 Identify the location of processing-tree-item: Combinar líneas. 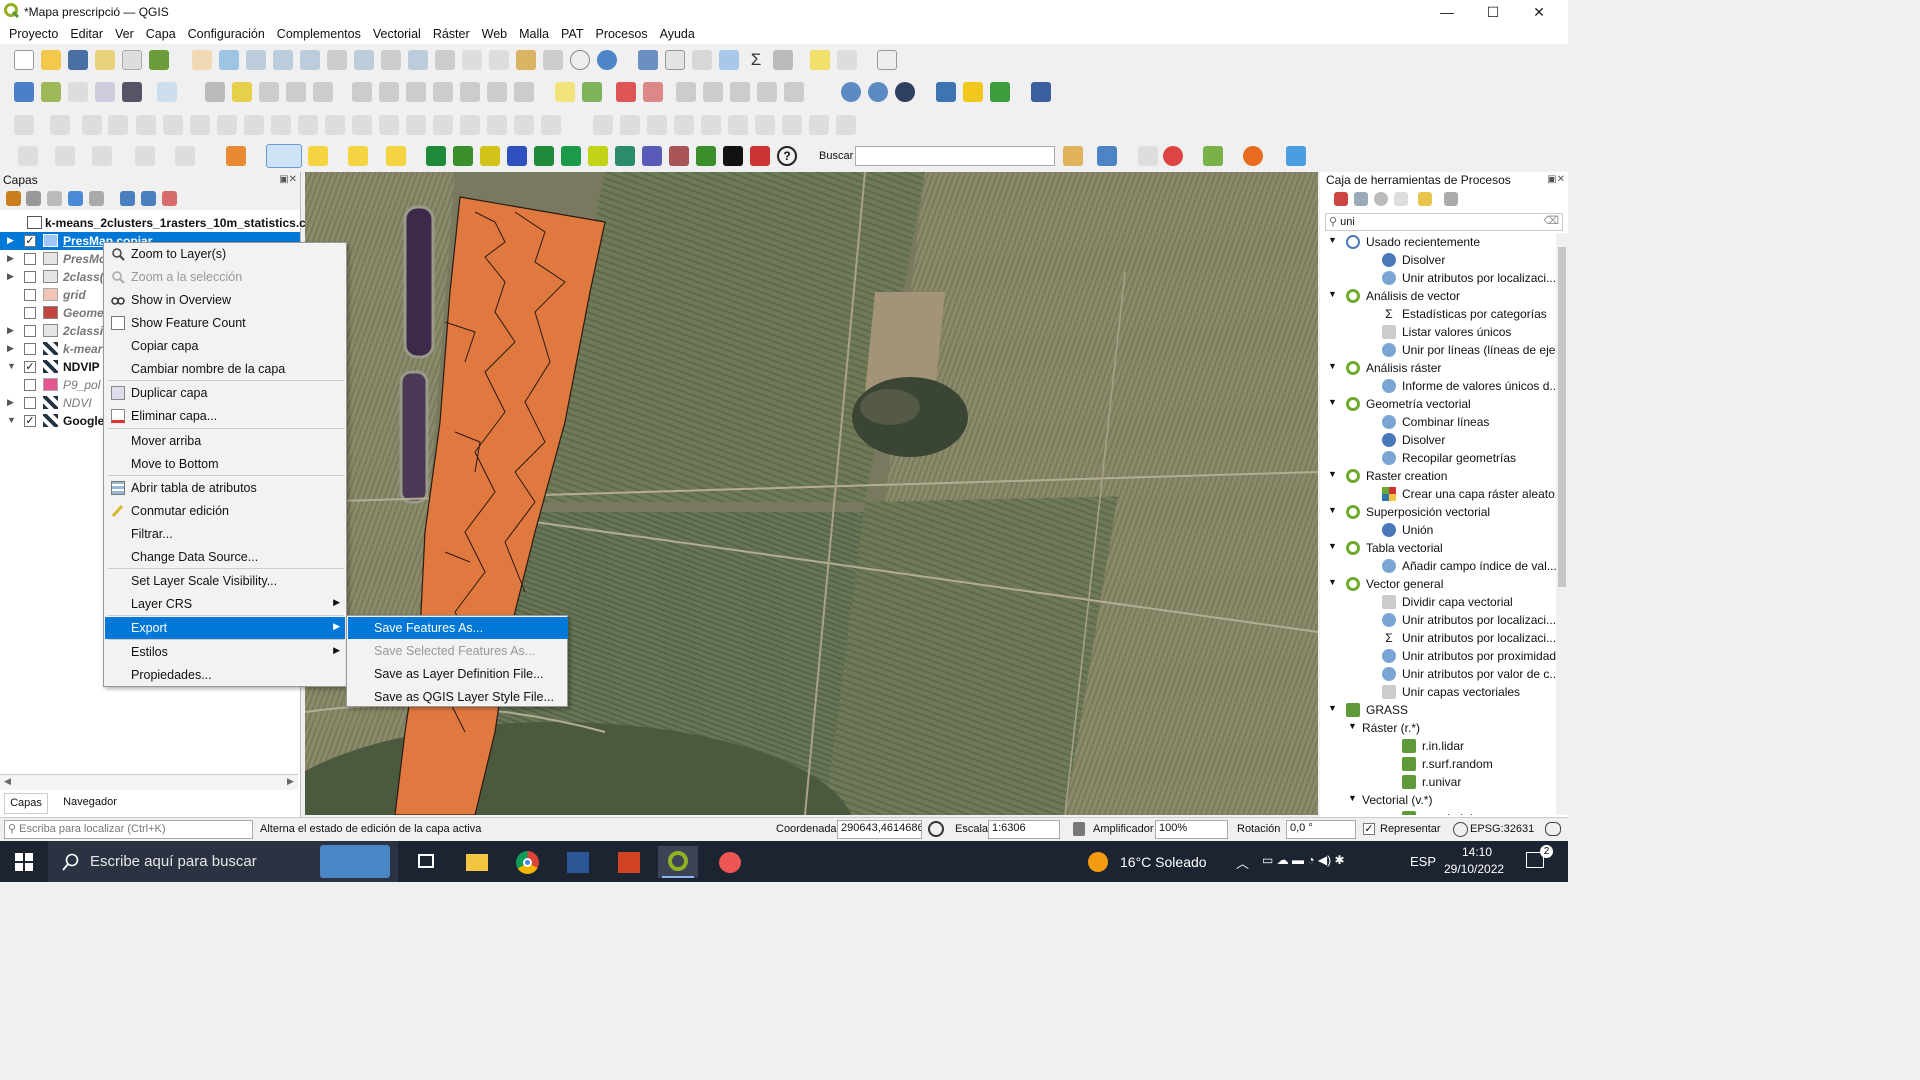
(1438, 422).